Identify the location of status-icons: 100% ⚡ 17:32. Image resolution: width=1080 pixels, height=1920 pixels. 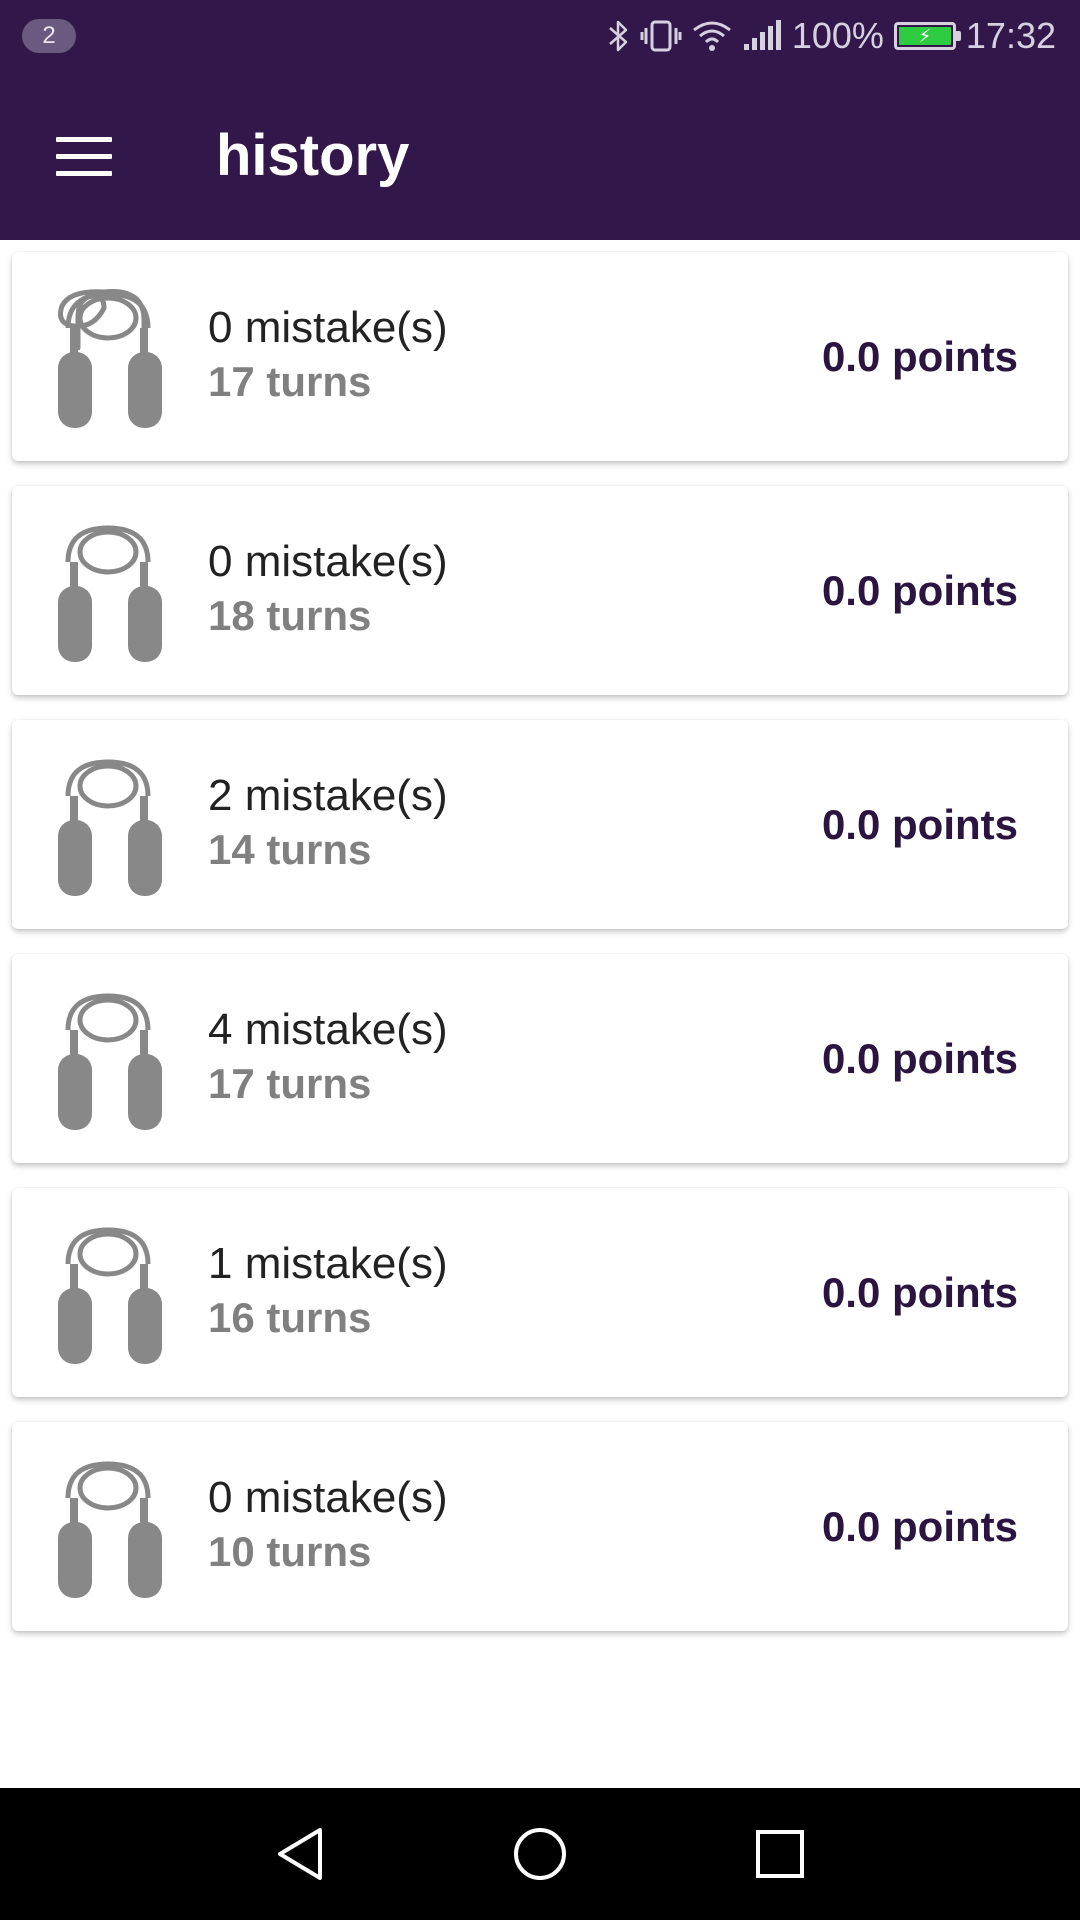
(831, 36).